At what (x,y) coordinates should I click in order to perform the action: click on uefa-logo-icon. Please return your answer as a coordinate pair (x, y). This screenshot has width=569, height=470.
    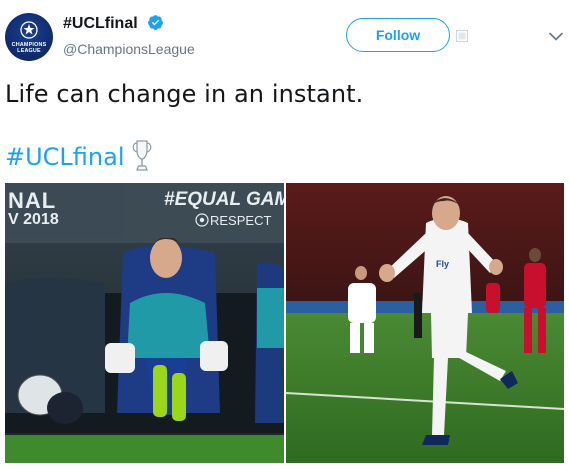
    Looking at the image, I should click on (202, 220).